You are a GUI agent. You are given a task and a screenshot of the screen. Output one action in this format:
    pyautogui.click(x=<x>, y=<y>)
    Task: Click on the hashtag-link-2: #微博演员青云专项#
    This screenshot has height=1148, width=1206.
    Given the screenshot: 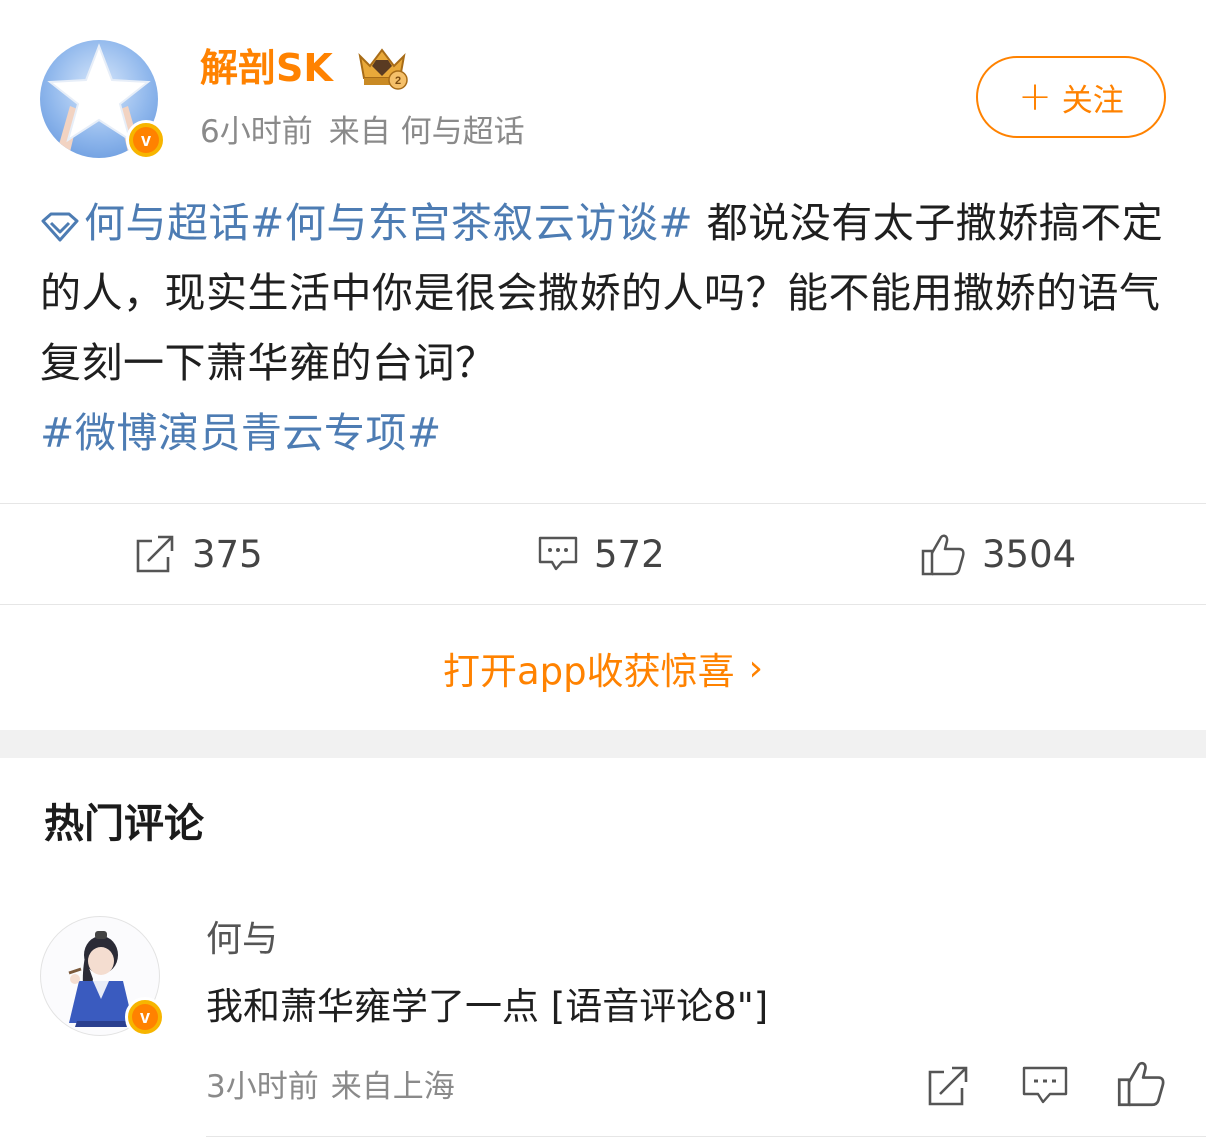 What is the action you would take?
    pyautogui.click(x=241, y=433)
    